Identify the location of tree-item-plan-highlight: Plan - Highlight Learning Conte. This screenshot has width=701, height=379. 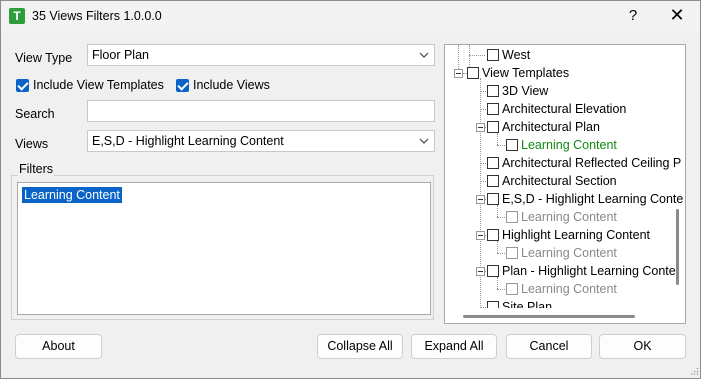
(581, 271).